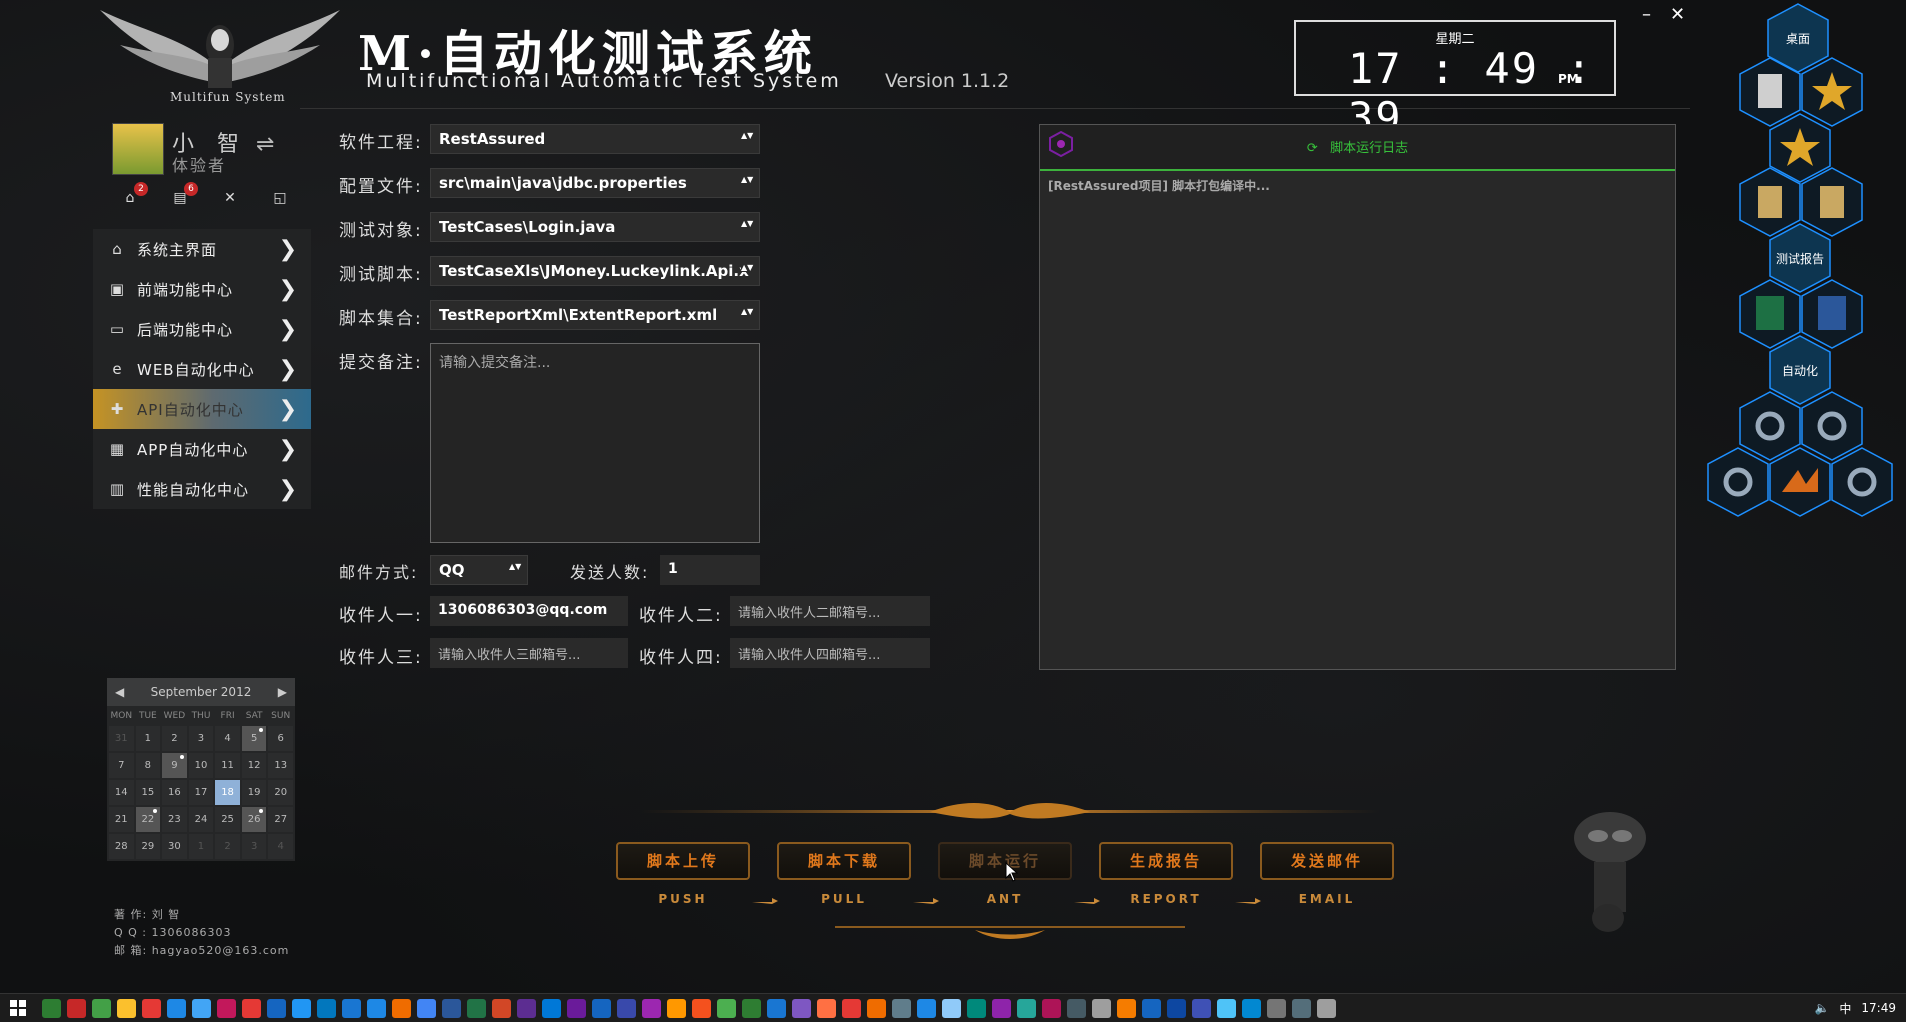 The width and height of the screenshot is (1906, 1022). Describe the element at coordinates (1677, 14) in the screenshot. I see `close-button: ✕` at that location.